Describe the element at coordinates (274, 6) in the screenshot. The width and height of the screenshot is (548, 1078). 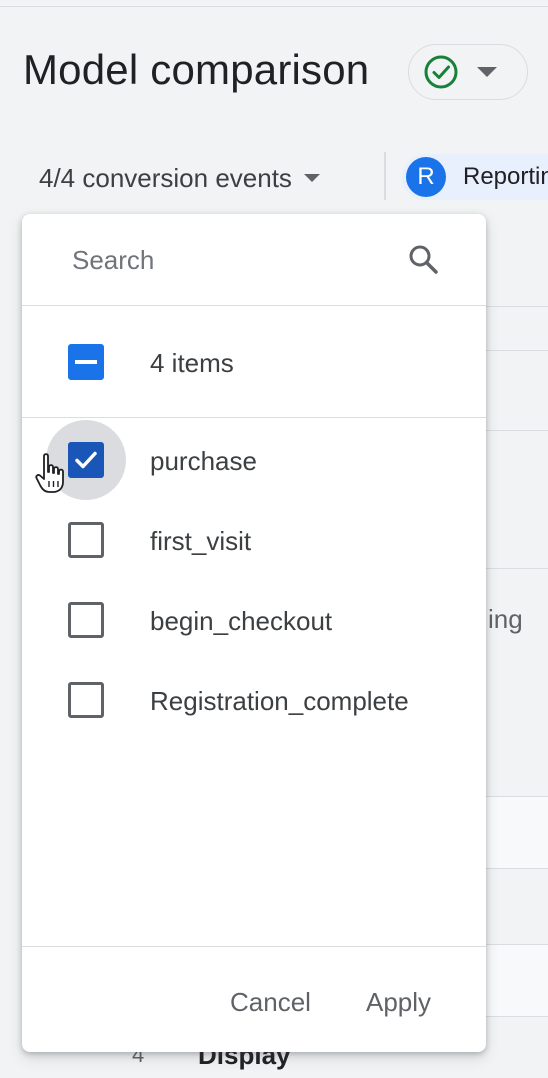
I see `top-divider` at that location.